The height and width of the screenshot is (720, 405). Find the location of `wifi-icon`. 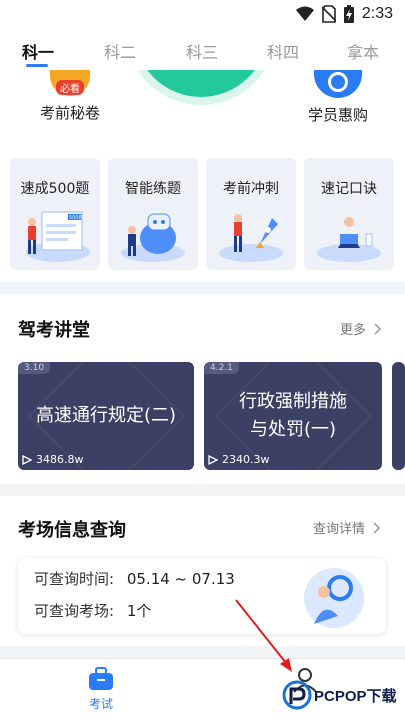

wifi-icon is located at coordinates (304, 13).